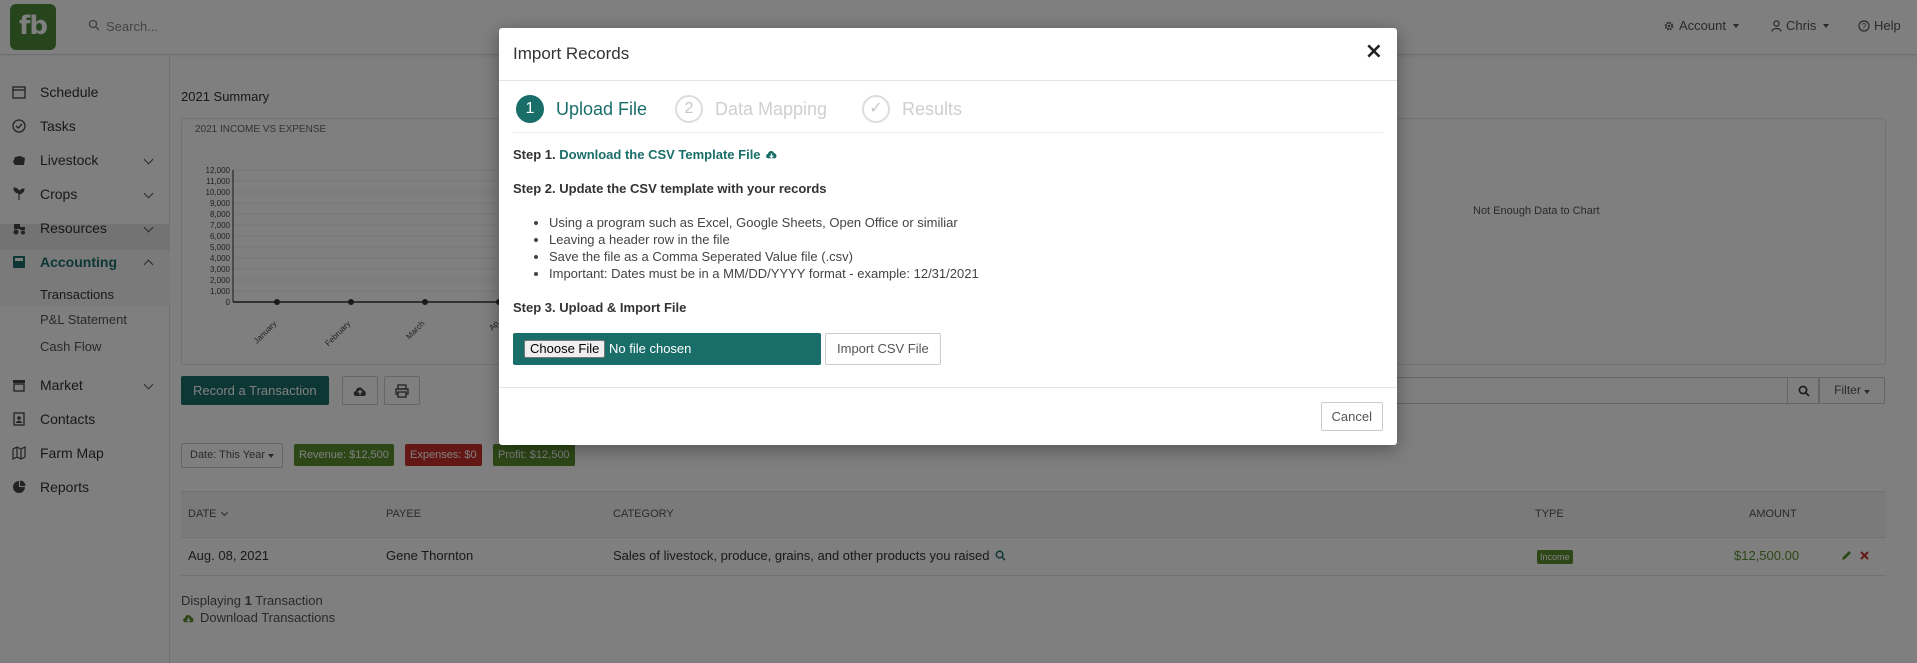 Image resolution: width=1917 pixels, height=663 pixels. What do you see at coordinates (1351, 416) in the screenshot?
I see `cancel-button: Cancel` at bounding box center [1351, 416].